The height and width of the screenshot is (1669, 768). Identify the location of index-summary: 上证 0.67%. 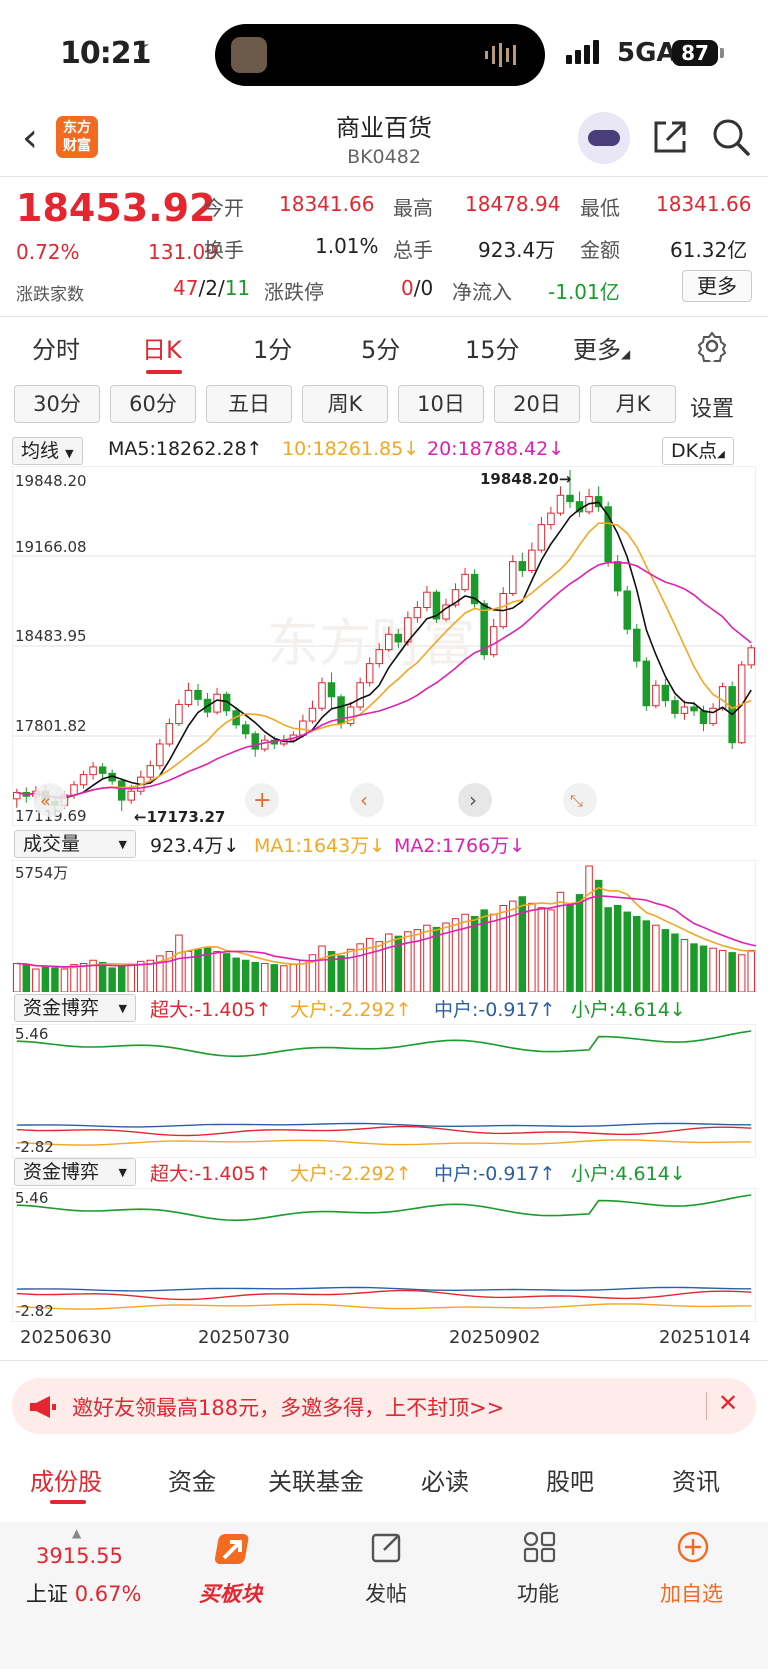
(83, 1593).